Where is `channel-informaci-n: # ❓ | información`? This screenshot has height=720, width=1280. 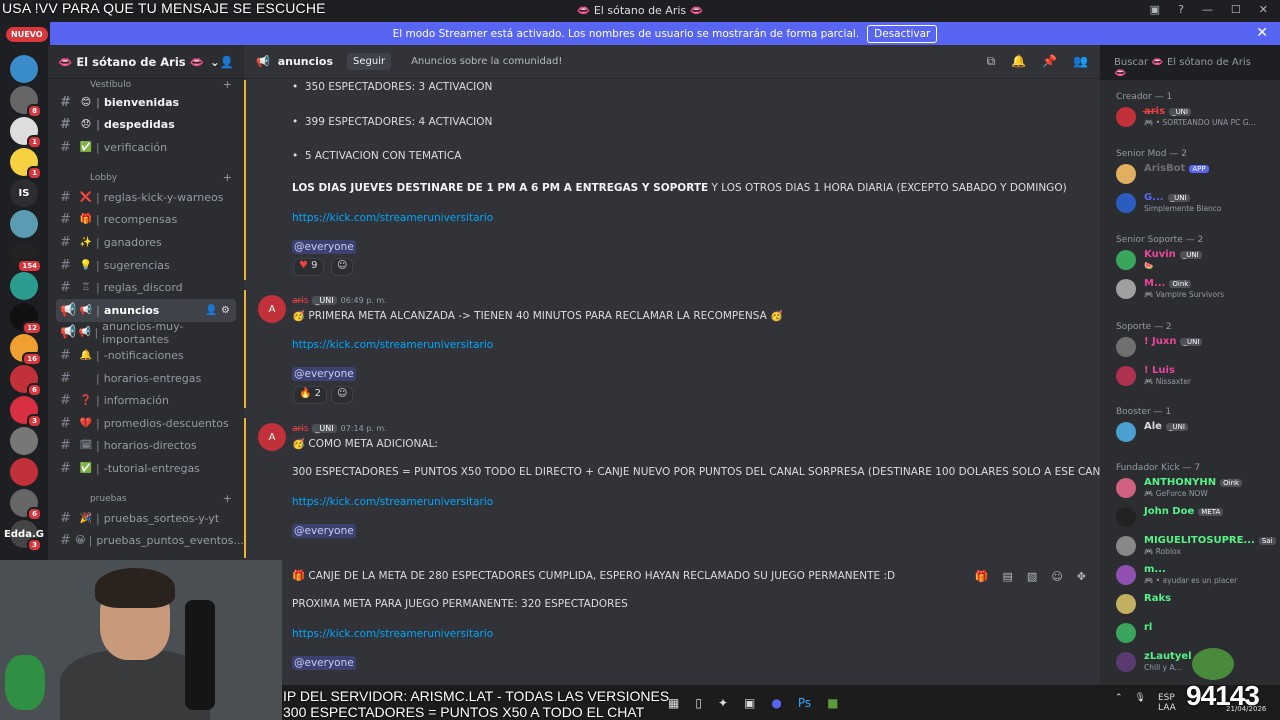
channel-informaci-n: # ❓ | información is located at coordinates (146, 400).